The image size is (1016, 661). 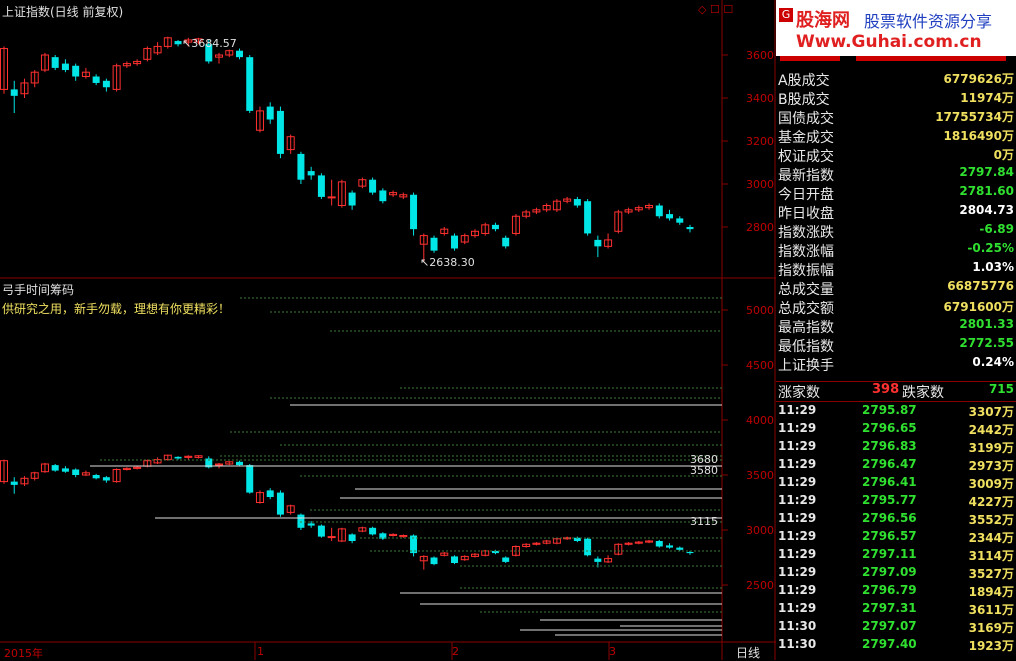 What do you see at coordinates (889, 518) in the screenshot?
I see `tick-price: 2796.56` at bounding box center [889, 518].